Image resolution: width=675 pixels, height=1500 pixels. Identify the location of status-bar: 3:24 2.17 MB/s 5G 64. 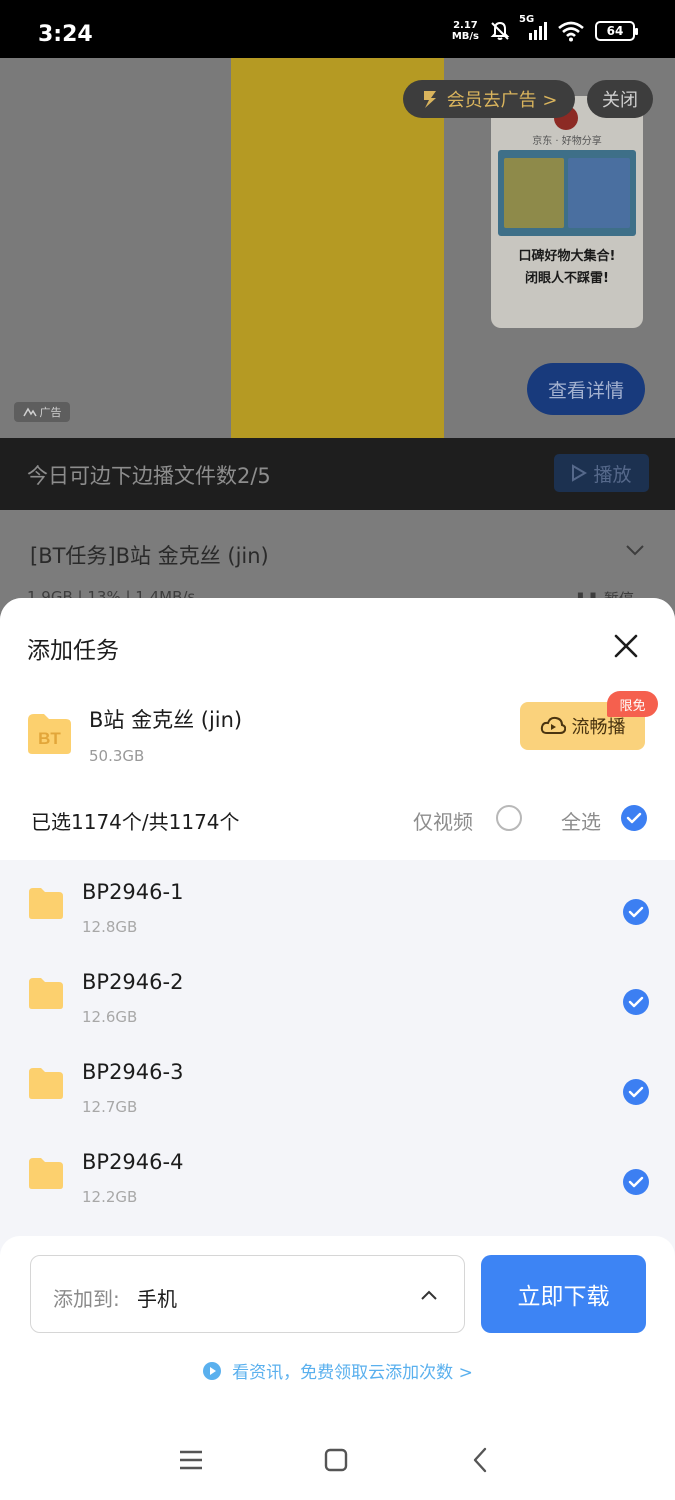
(337, 29).